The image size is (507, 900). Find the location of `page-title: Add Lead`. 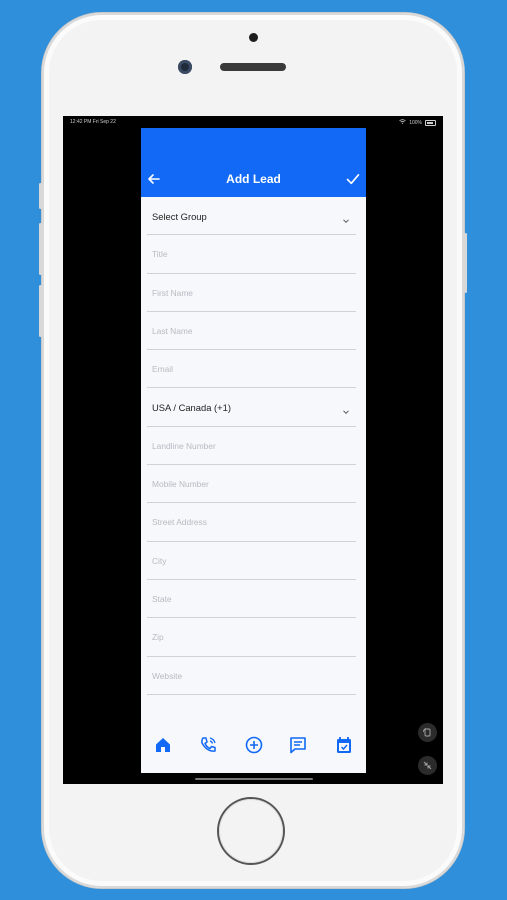

page-title: Add Lead is located at coordinates (253, 179).